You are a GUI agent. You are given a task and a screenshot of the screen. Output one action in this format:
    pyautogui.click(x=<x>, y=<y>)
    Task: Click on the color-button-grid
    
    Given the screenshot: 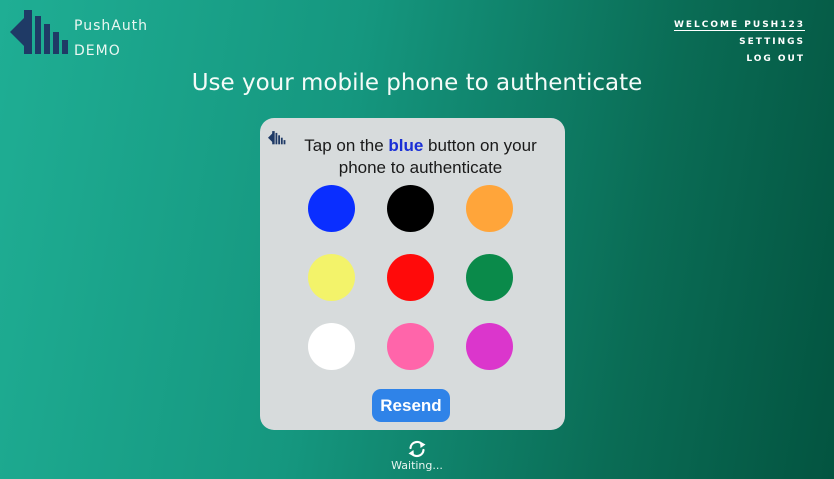 What is the action you would take?
    pyautogui.click(x=410, y=277)
    